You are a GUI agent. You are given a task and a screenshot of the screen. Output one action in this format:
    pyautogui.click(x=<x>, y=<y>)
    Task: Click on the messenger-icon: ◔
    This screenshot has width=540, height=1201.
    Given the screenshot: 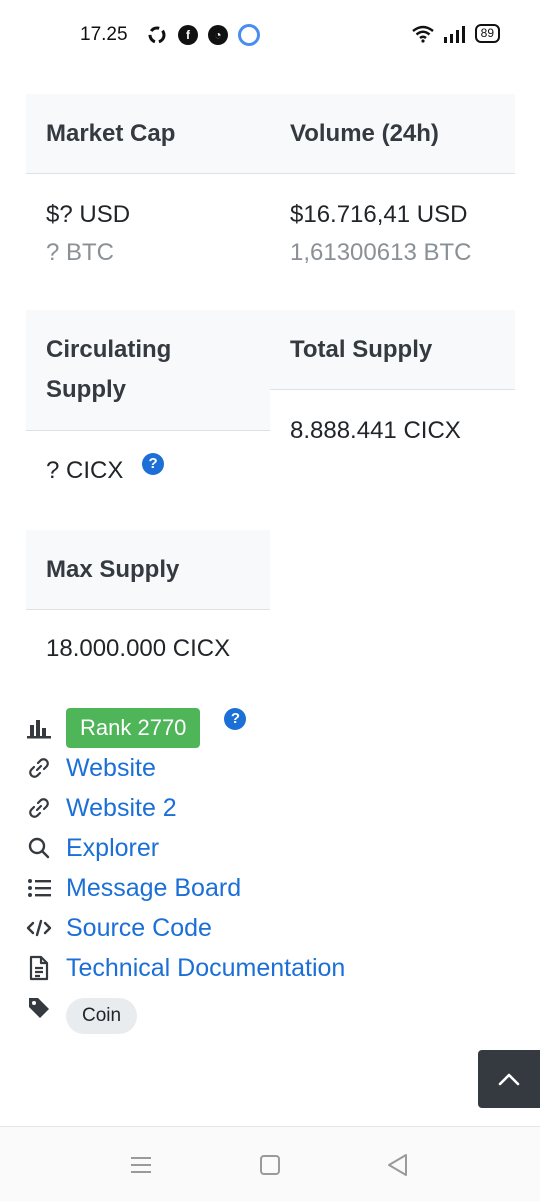 What is the action you would take?
    pyautogui.click(x=218, y=35)
    